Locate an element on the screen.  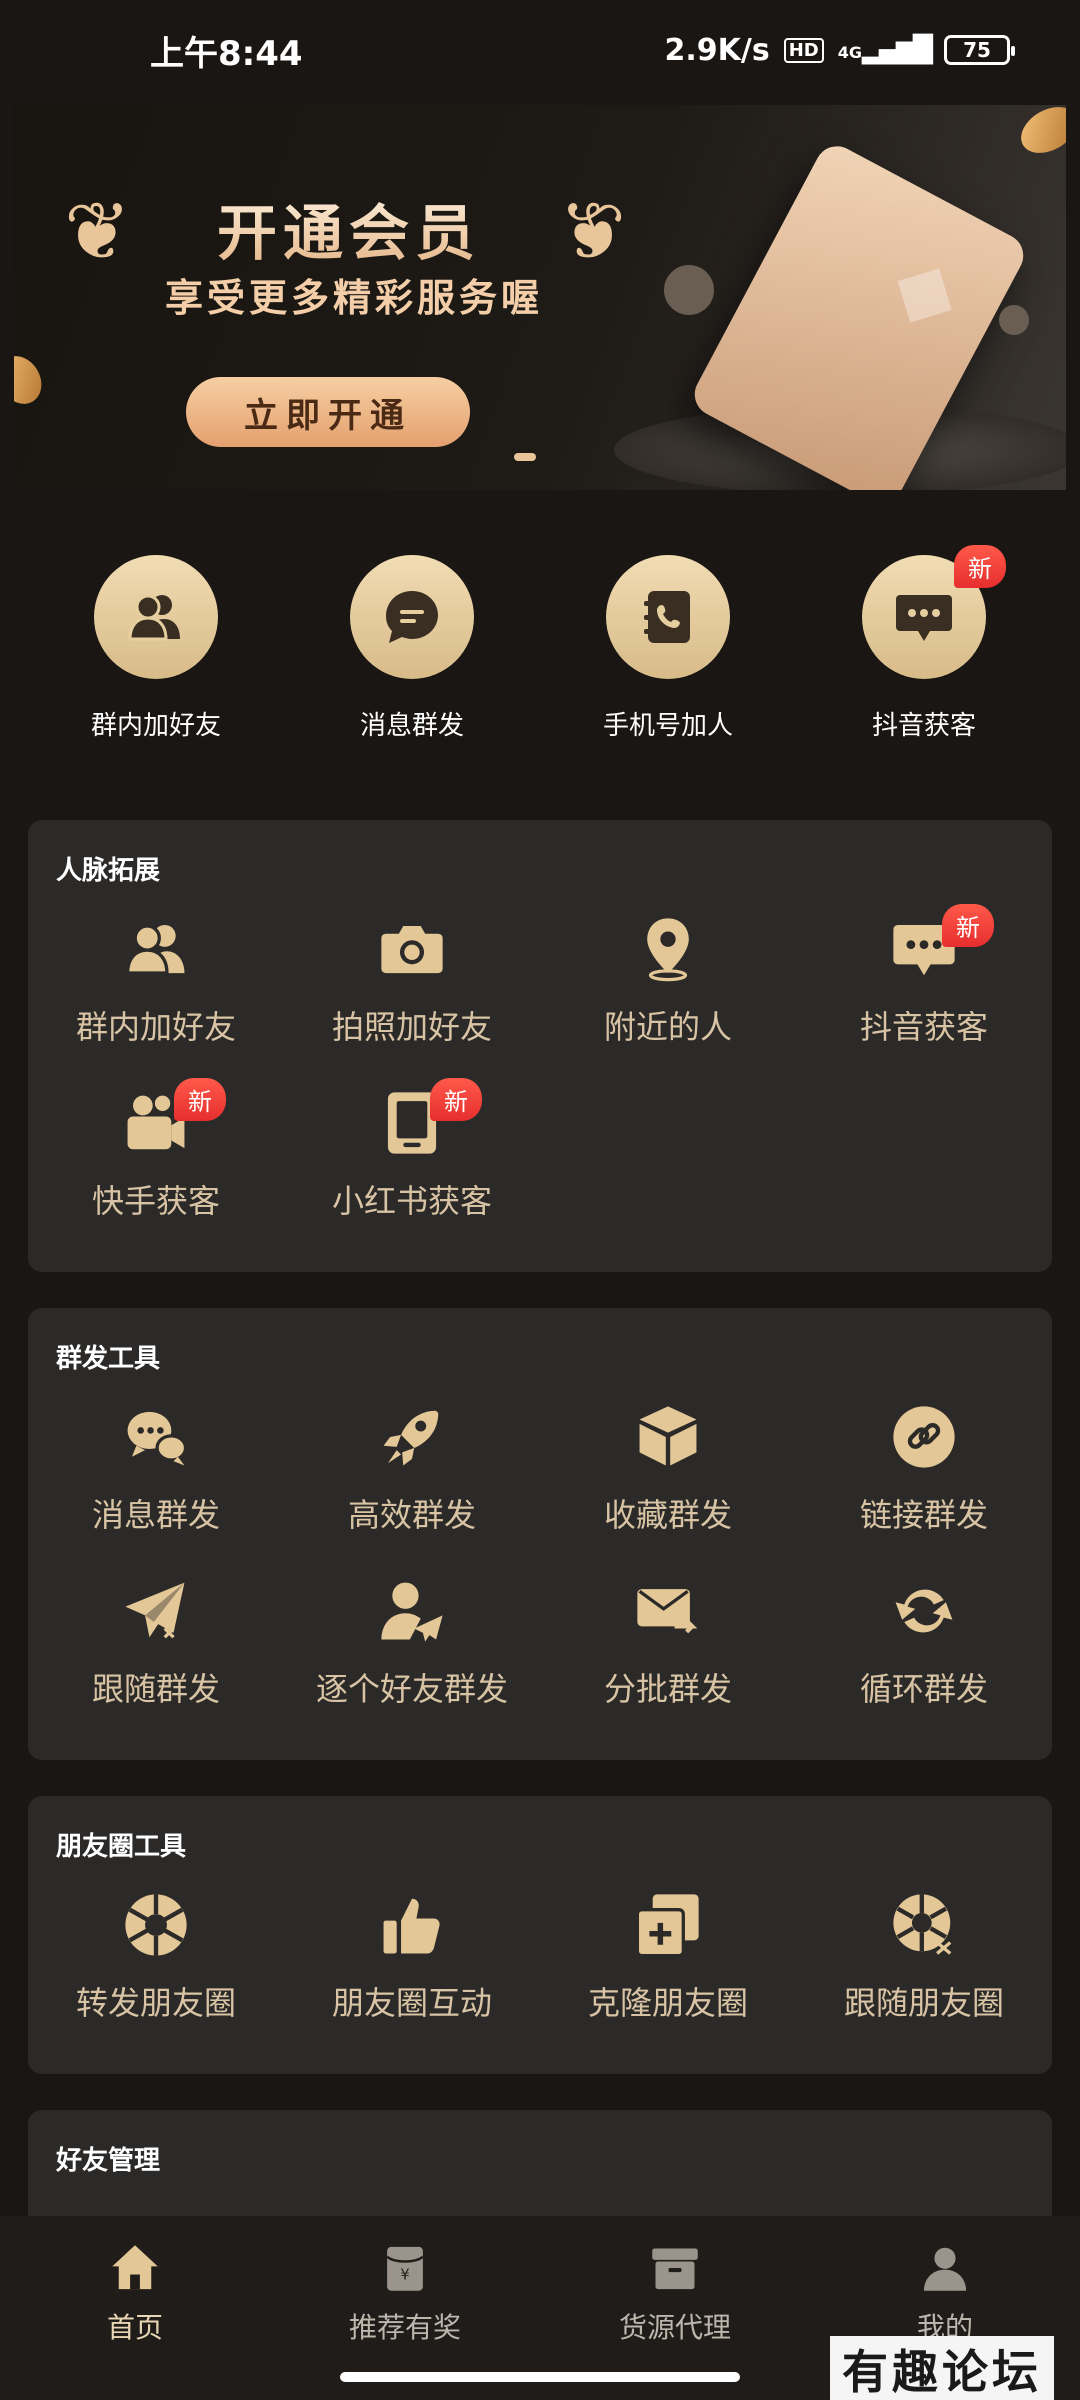
tool-label: 收藏群发 is located at coordinates (667, 1515).